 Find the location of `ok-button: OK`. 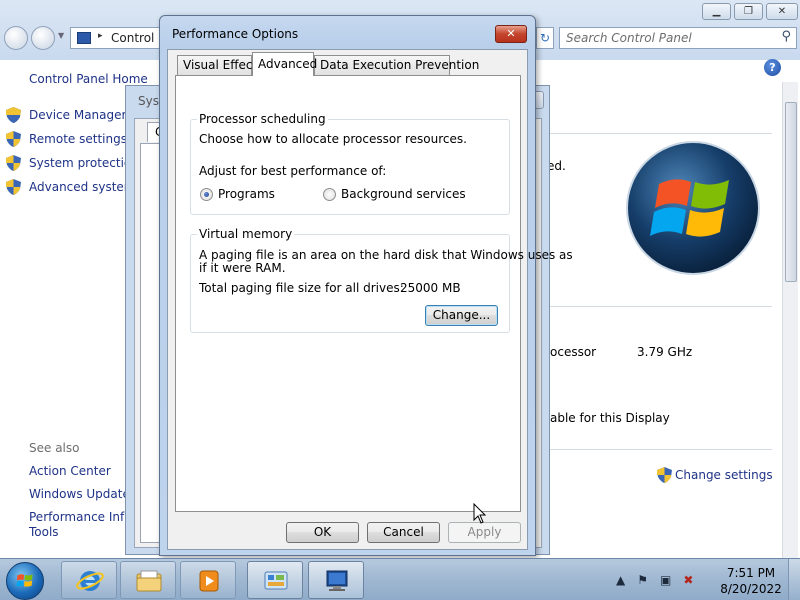

ok-button: OK is located at coordinates (322, 532).